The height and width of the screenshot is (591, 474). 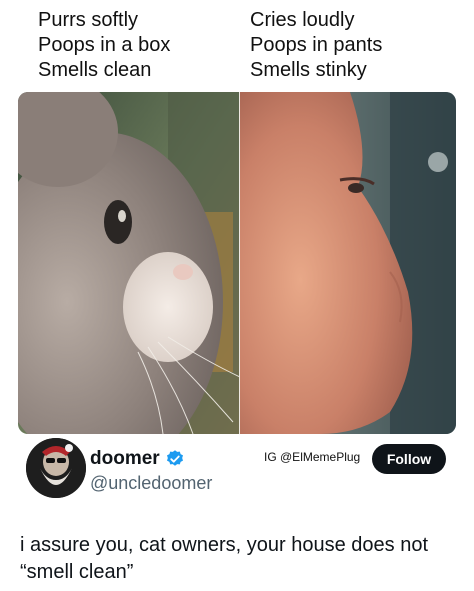 I want to click on handle: @uncledoomer, so click(x=151, y=483).